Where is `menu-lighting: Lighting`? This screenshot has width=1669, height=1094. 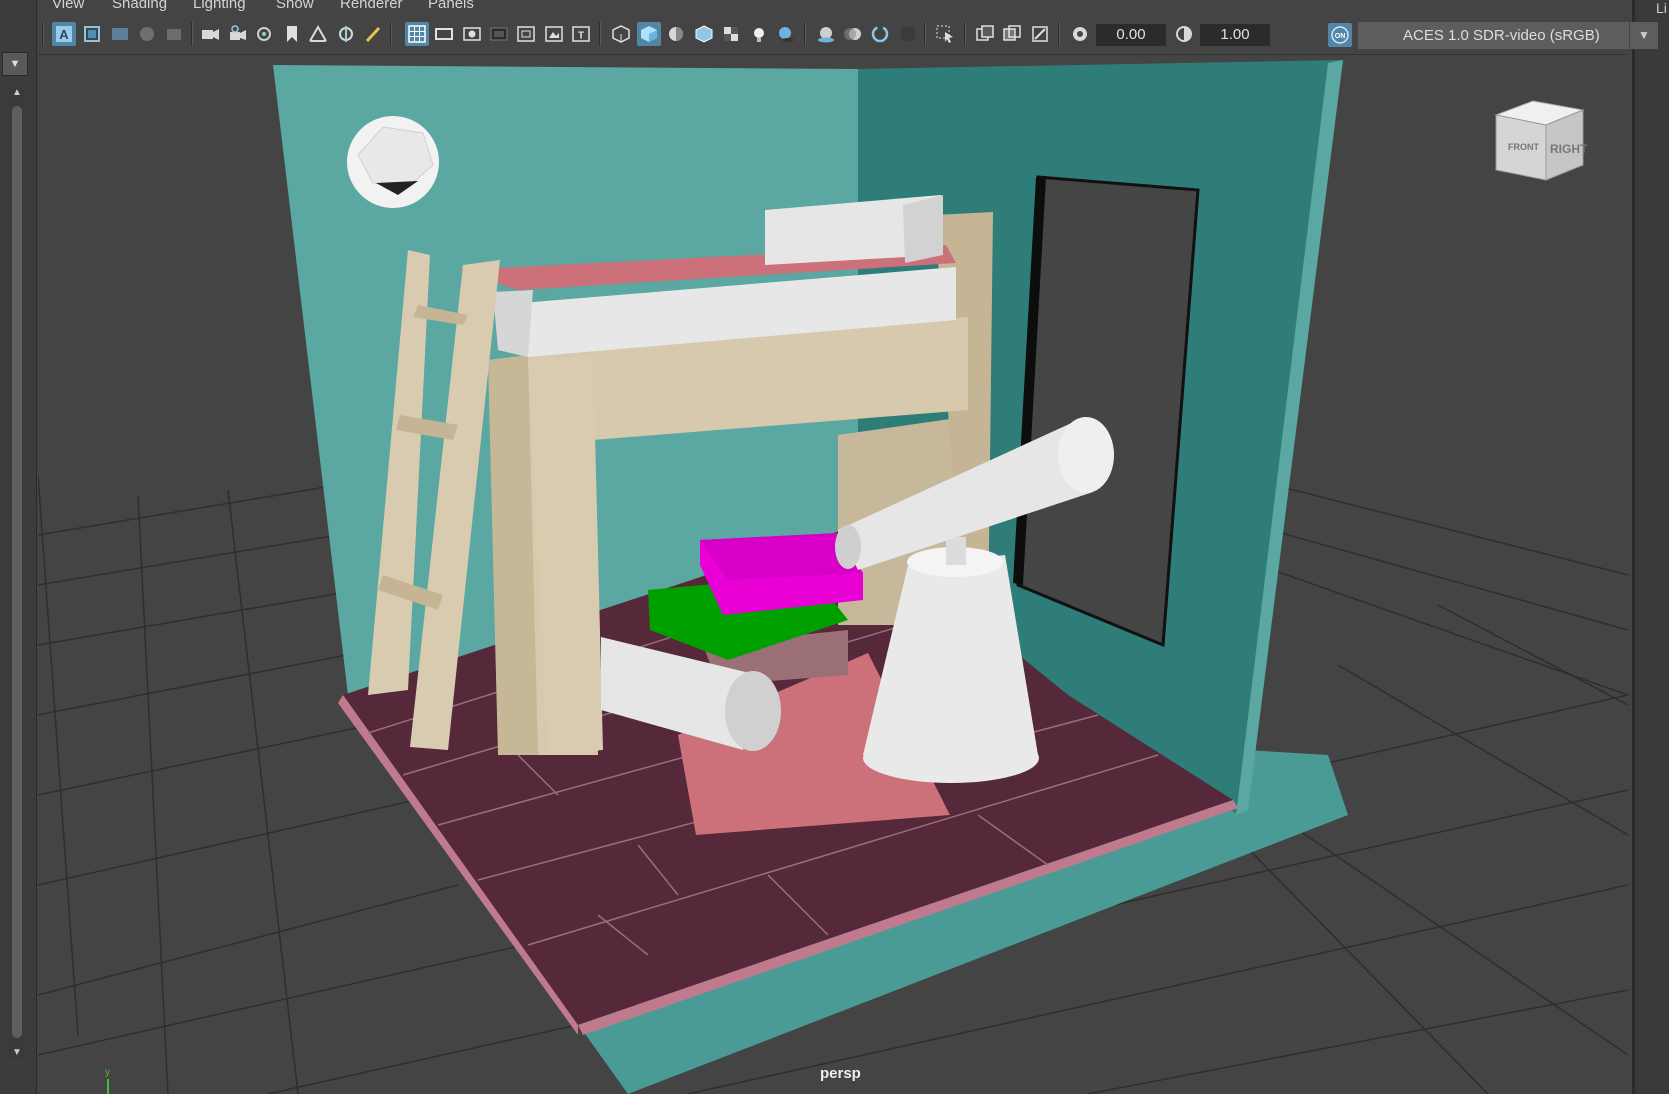 menu-lighting: Lighting is located at coordinates (219, 6).